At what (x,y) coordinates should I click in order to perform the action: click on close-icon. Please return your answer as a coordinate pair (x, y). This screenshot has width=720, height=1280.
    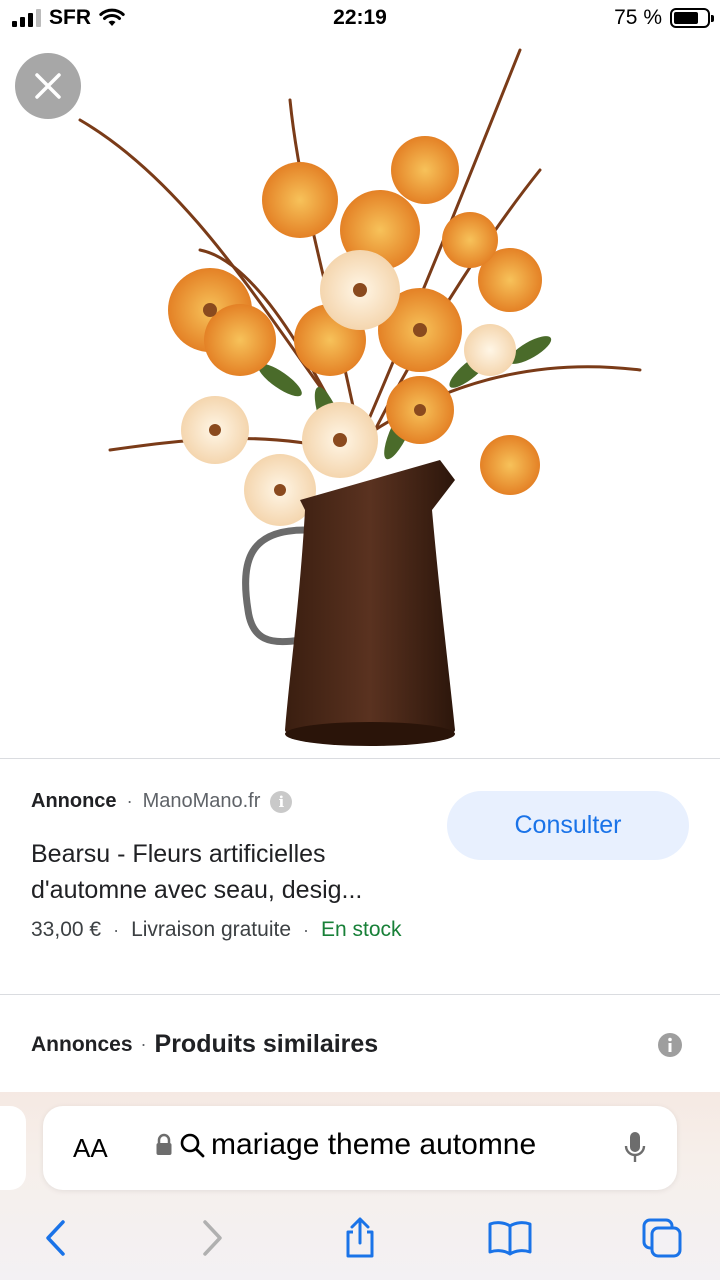
    Looking at the image, I should click on (48, 86).